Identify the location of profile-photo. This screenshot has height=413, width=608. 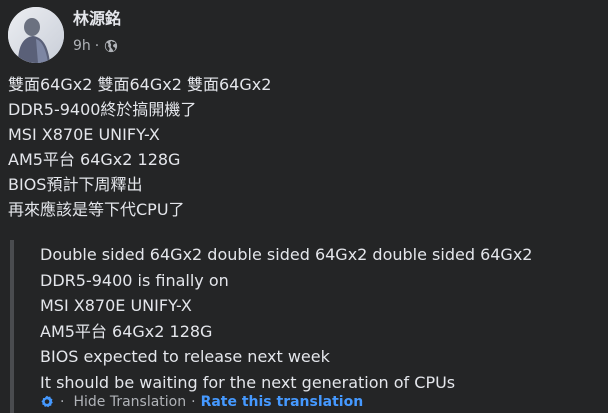
(36, 35).